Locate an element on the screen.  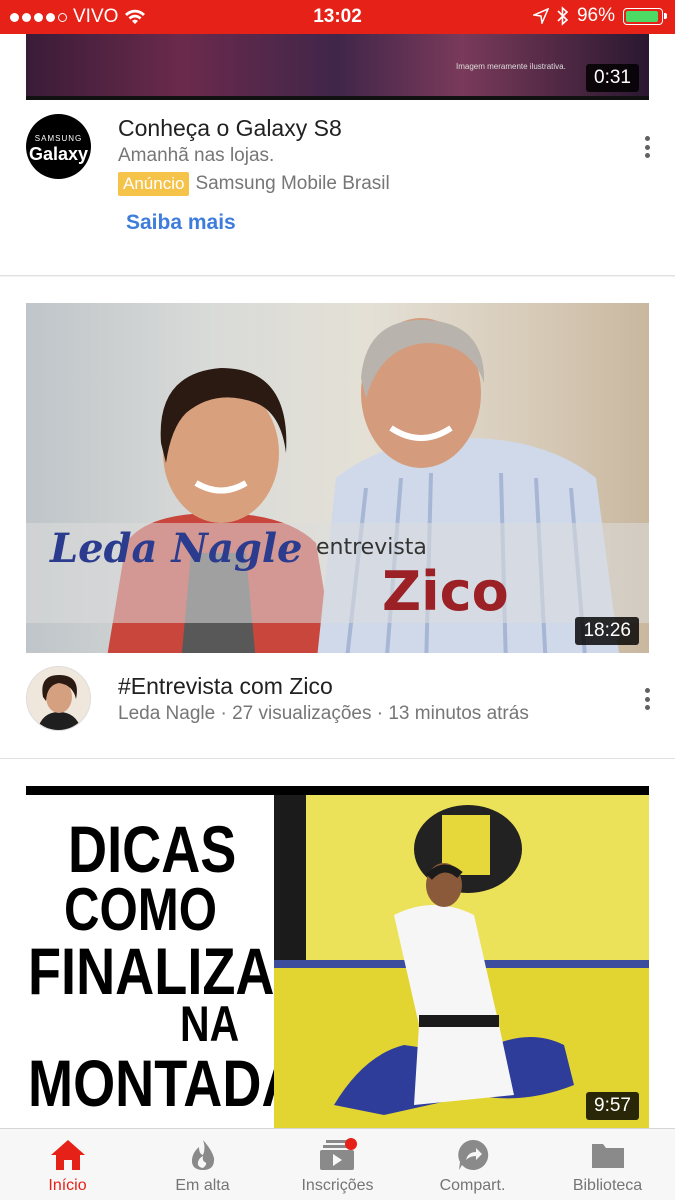
nav-share: Compart. is located at coordinates (472, 1164).